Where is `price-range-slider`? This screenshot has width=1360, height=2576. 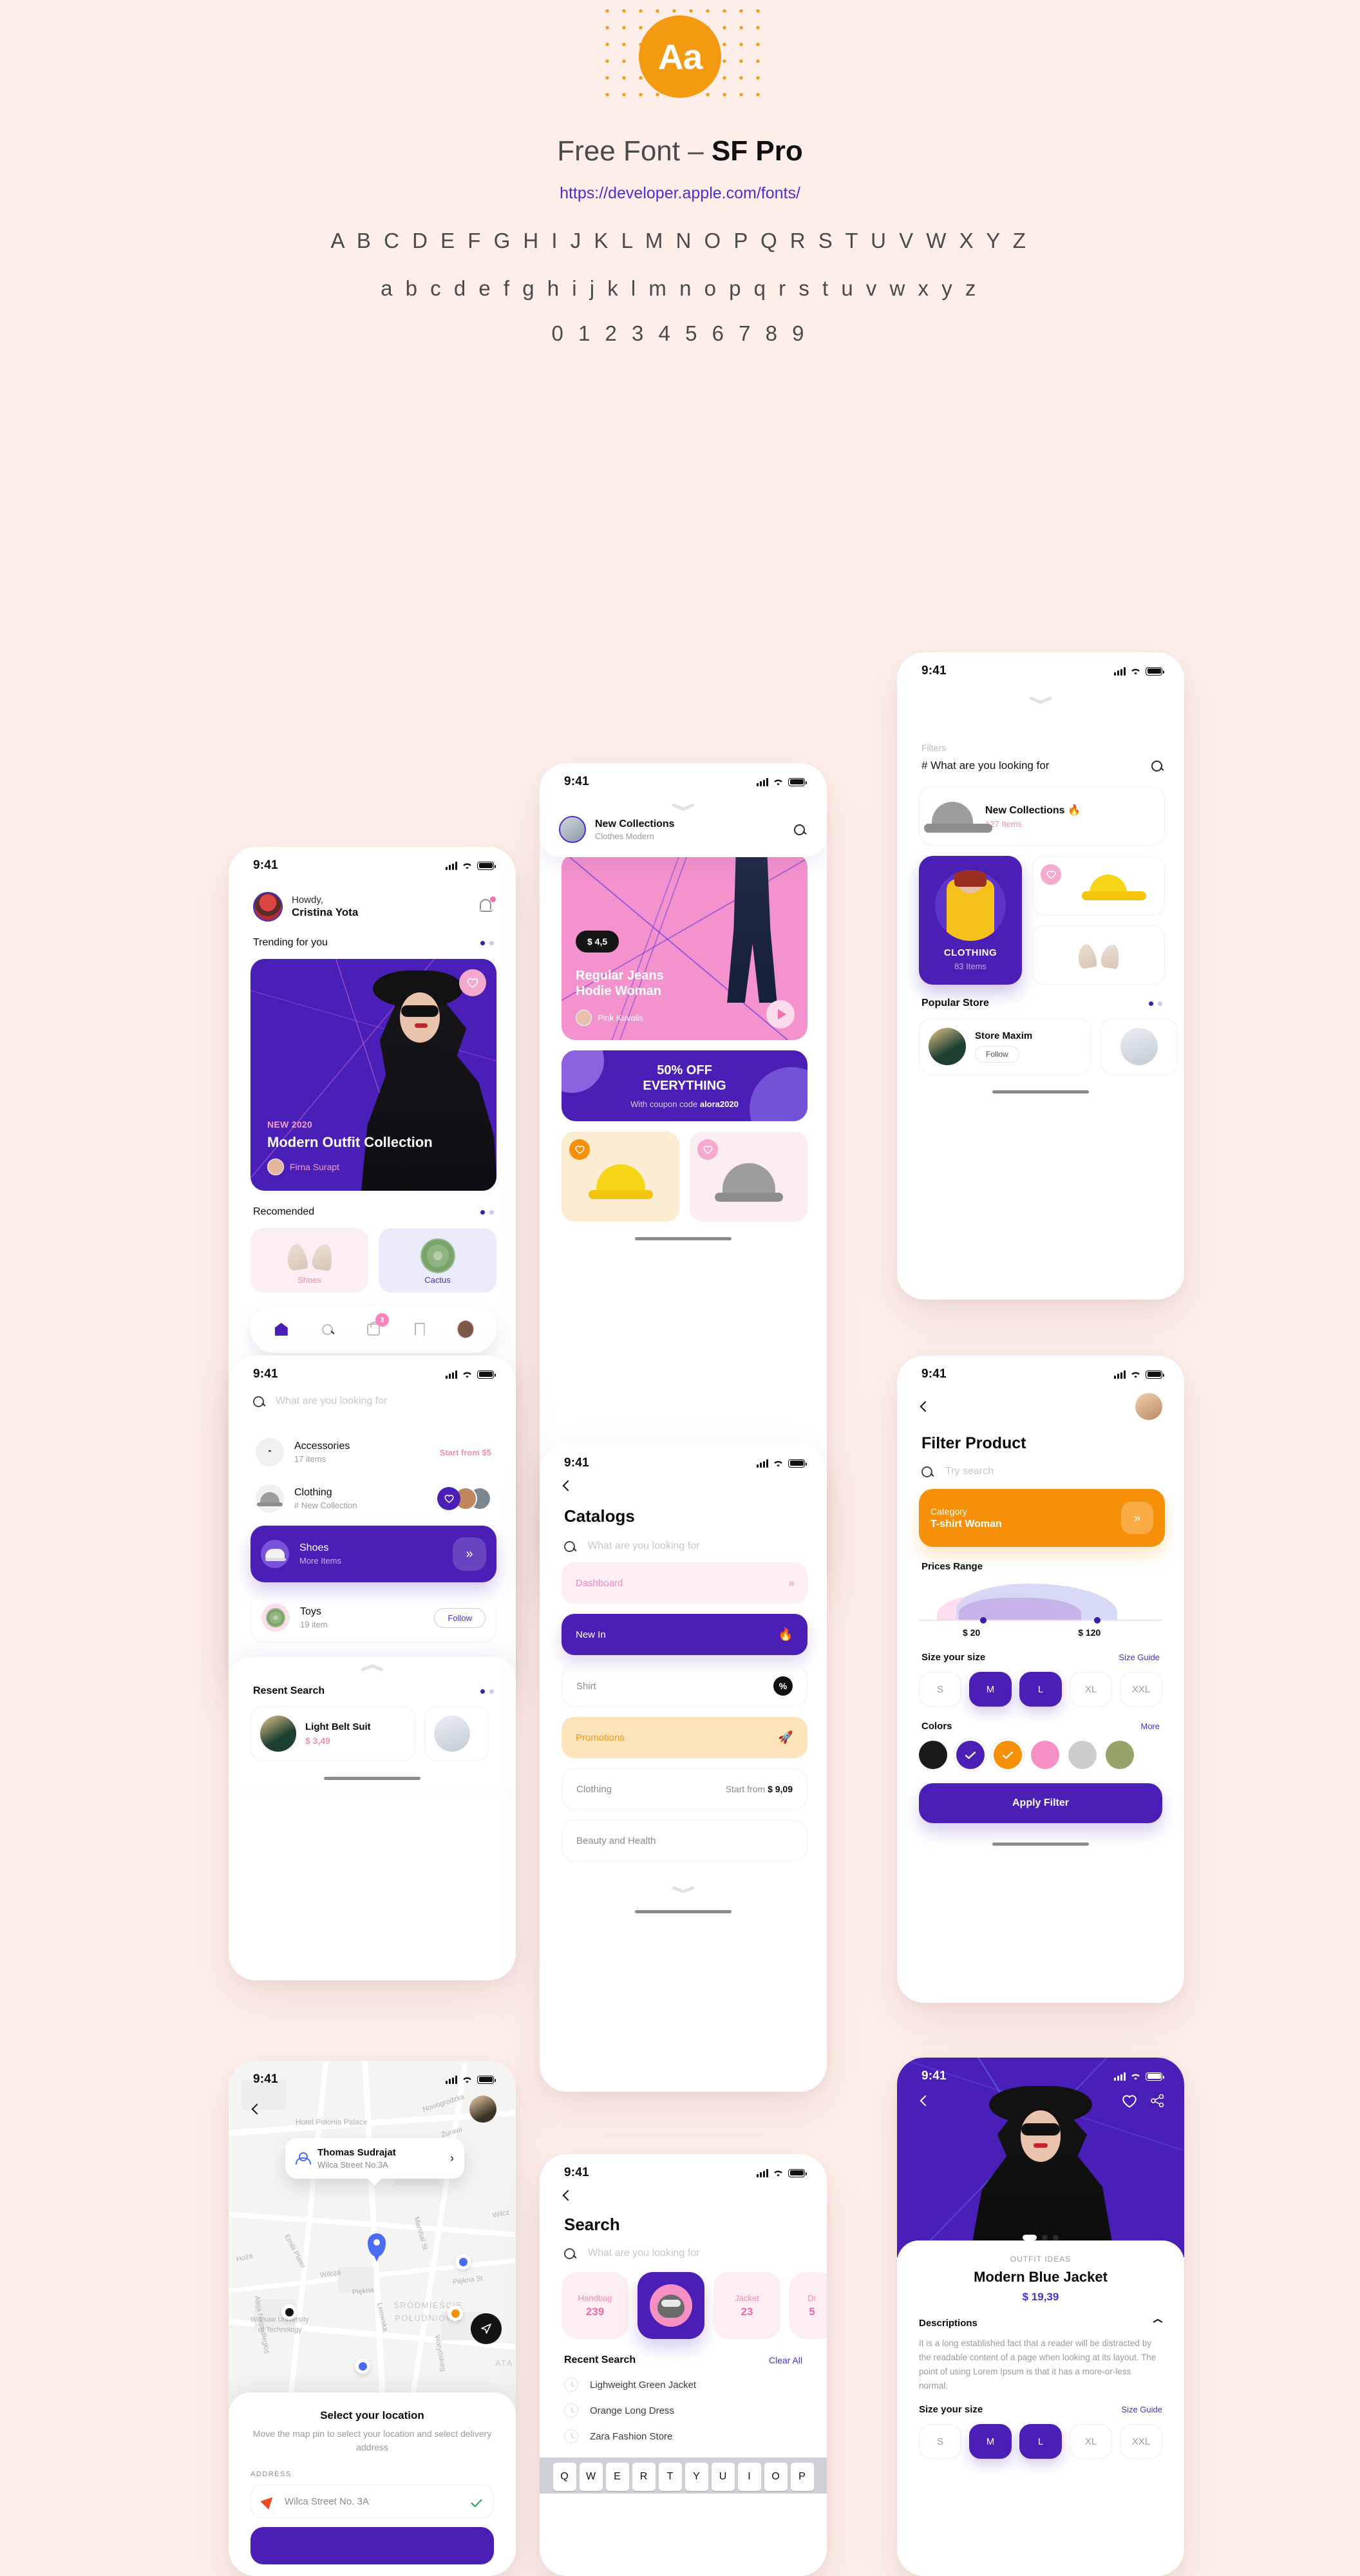
price-range-slider is located at coordinates (1040, 1620).